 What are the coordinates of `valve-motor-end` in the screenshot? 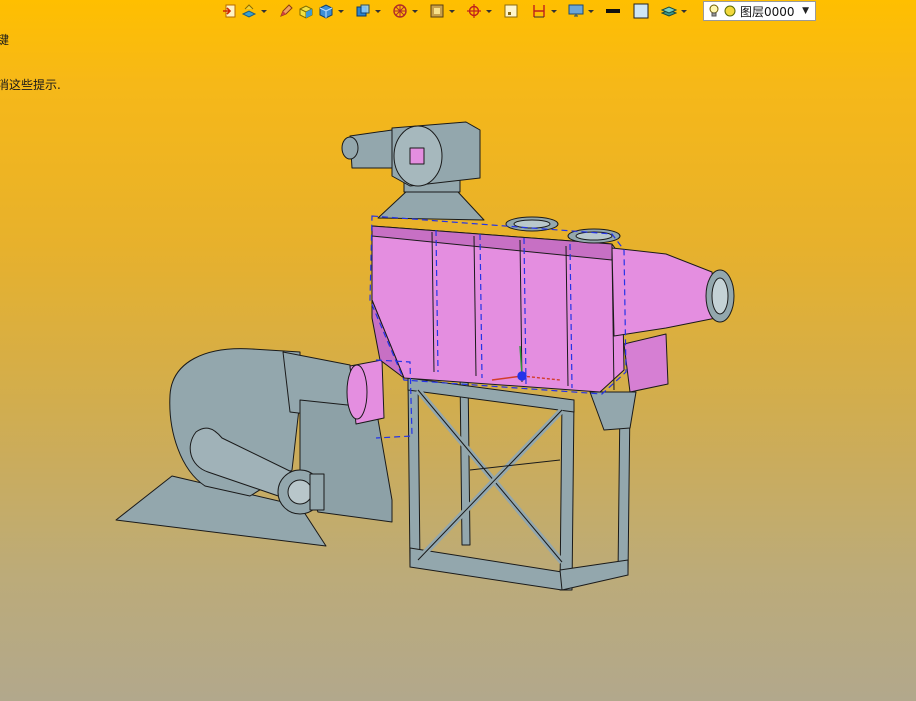 It's located at (350, 148).